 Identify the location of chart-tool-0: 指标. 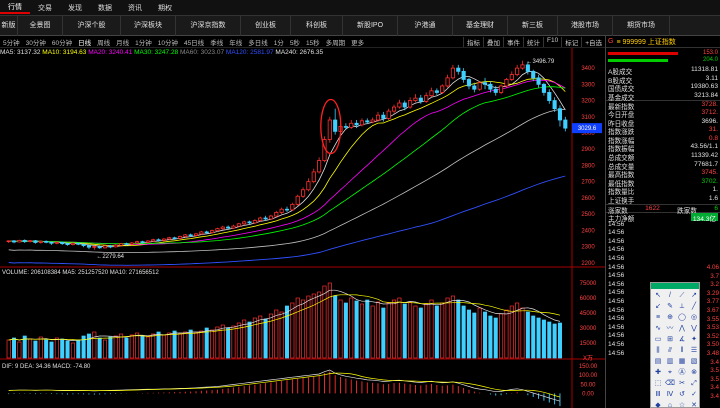
(473, 41).